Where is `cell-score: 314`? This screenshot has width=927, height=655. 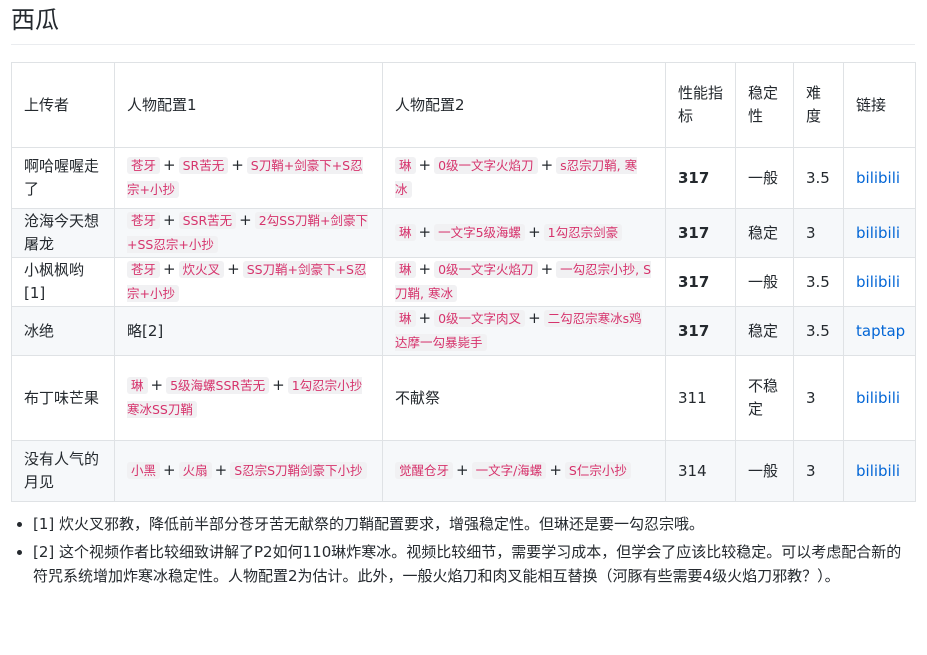
cell-score: 314 is located at coordinates (700, 471).